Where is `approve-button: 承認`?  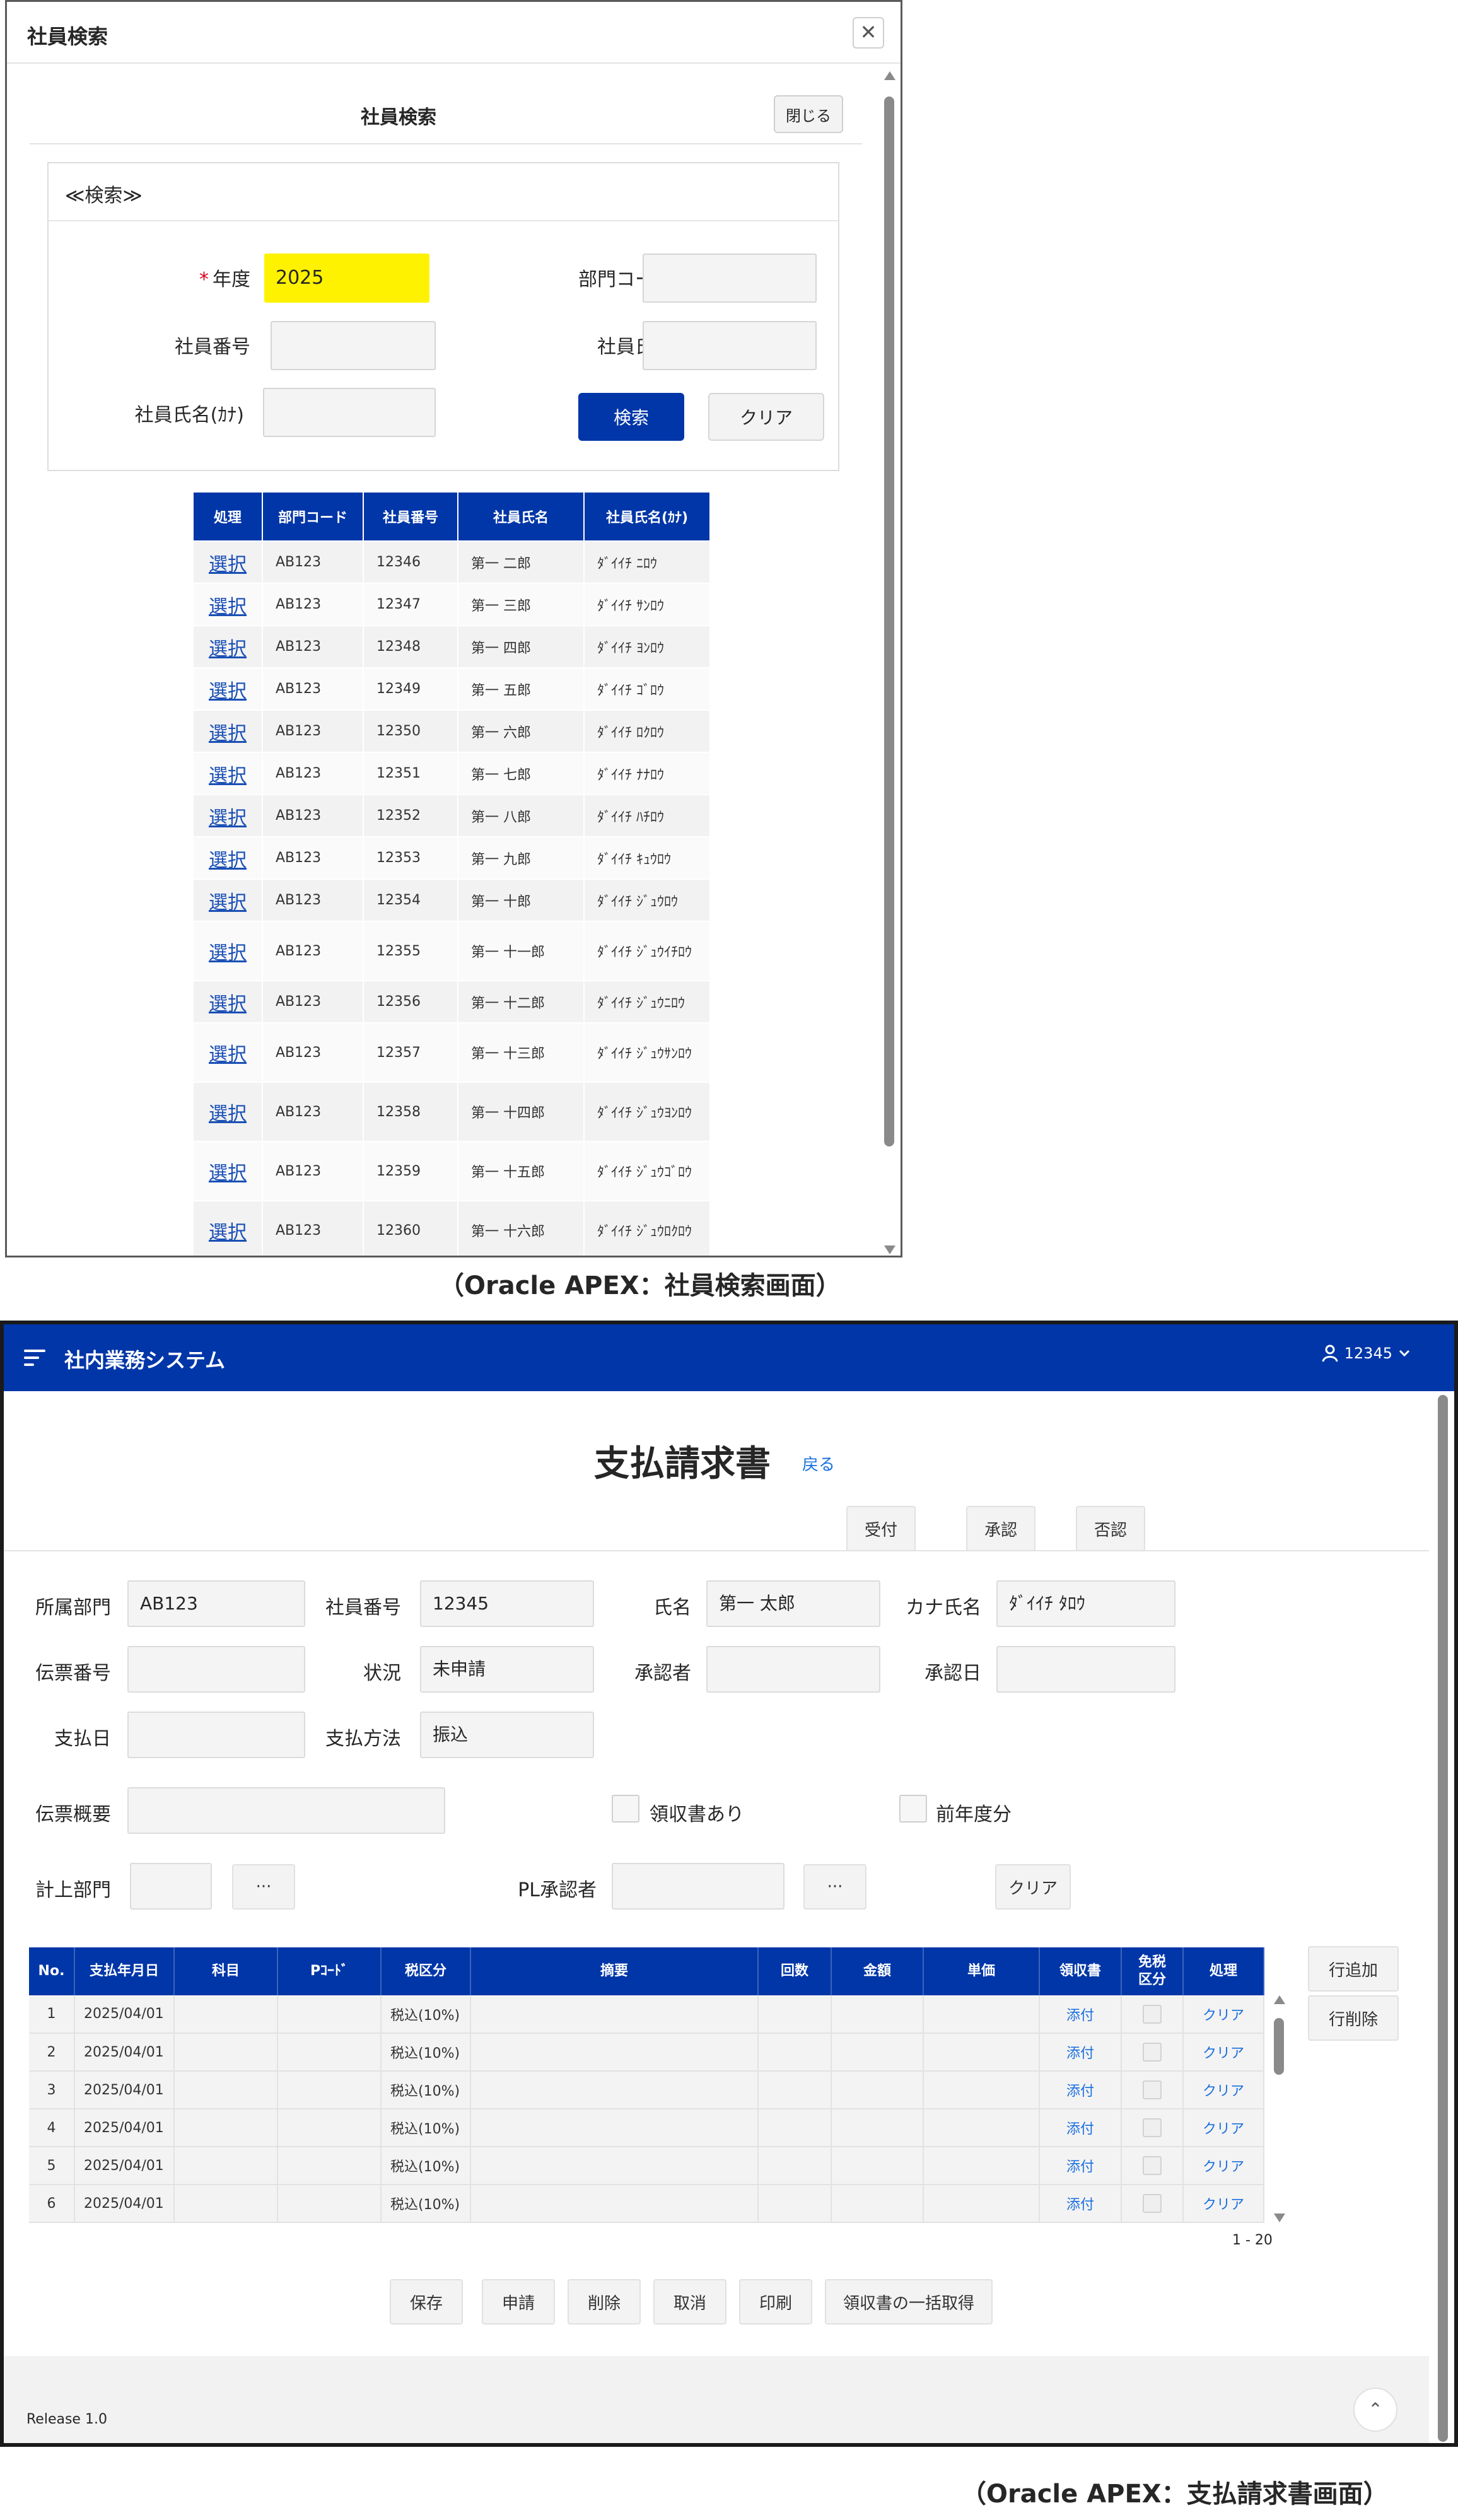 approve-button: 承認 is located at coordinates (1000, 1528).